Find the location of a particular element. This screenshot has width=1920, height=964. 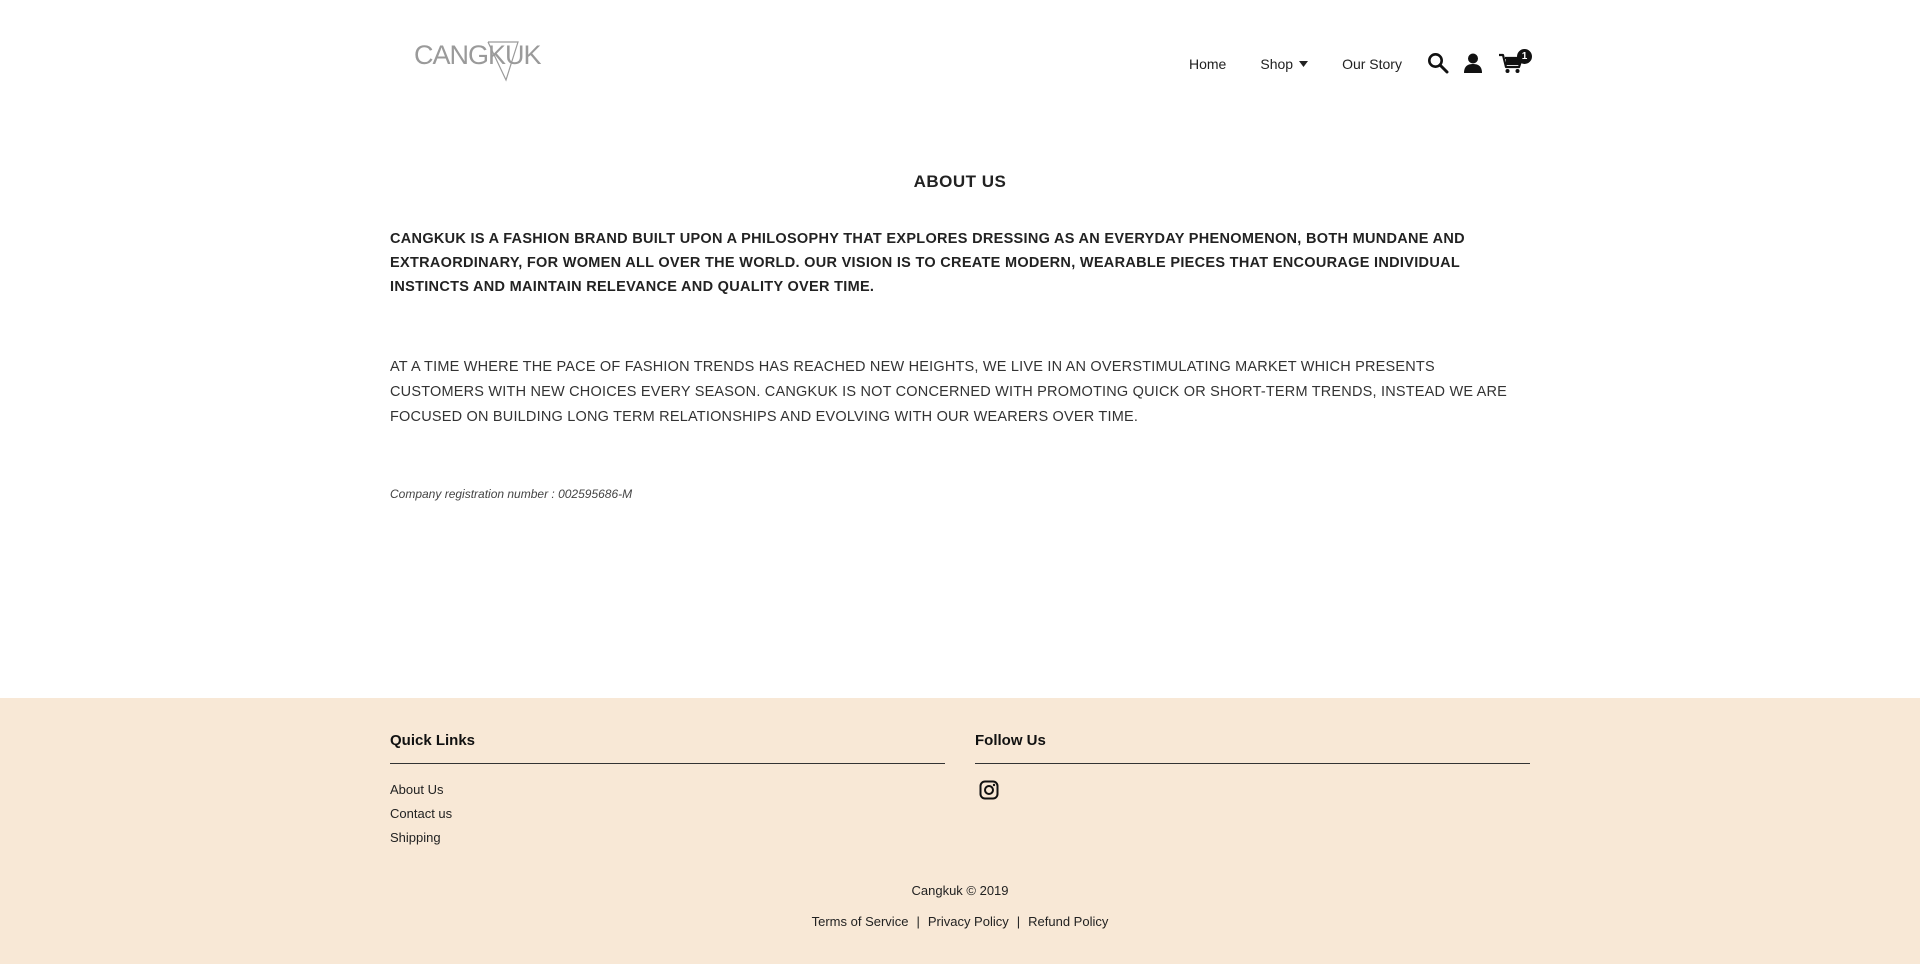

instagram-icon is located at coordinates (989, 790).